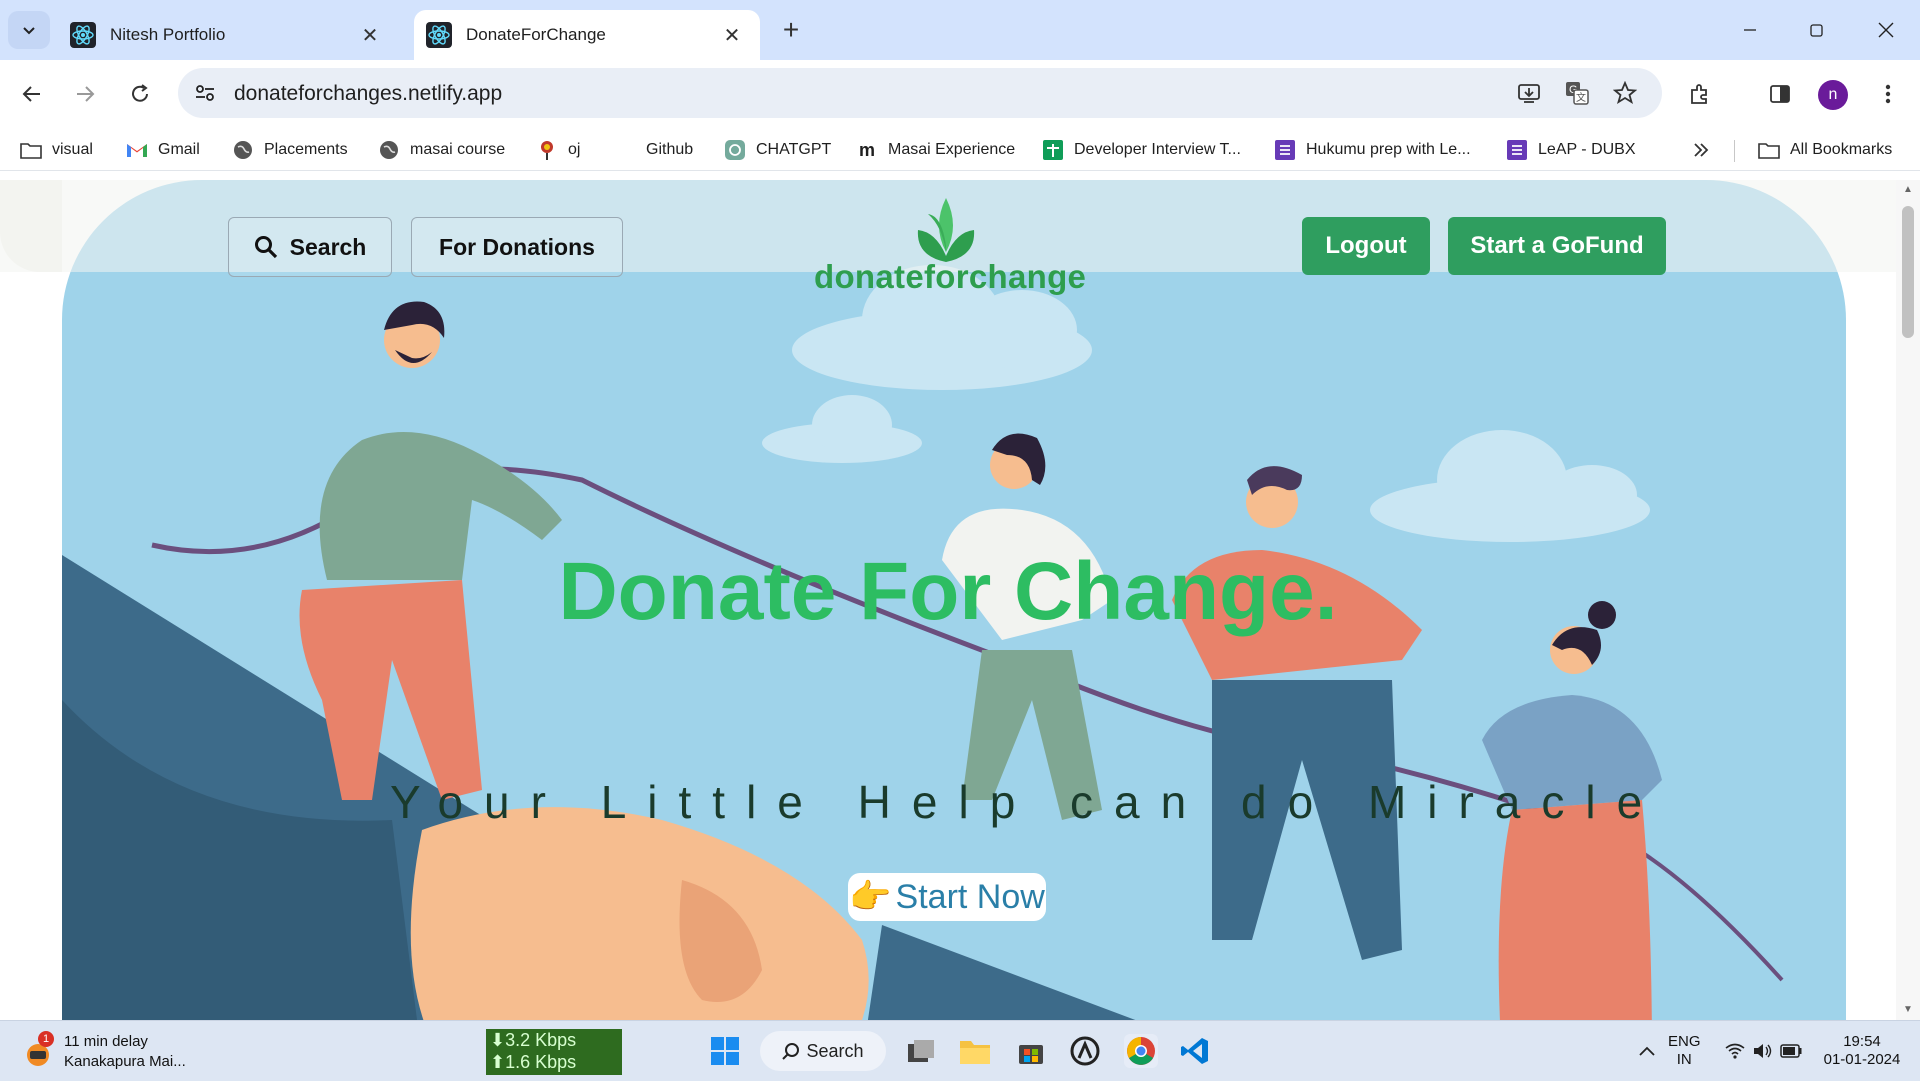 Image resolution: width=1920 pixels, height=1081 pixels. What do you see at coordinates (1908, 600) in the screenshot?
I see `page-scrollbar: ▲ ▼` at bounding box center [1908, 600].